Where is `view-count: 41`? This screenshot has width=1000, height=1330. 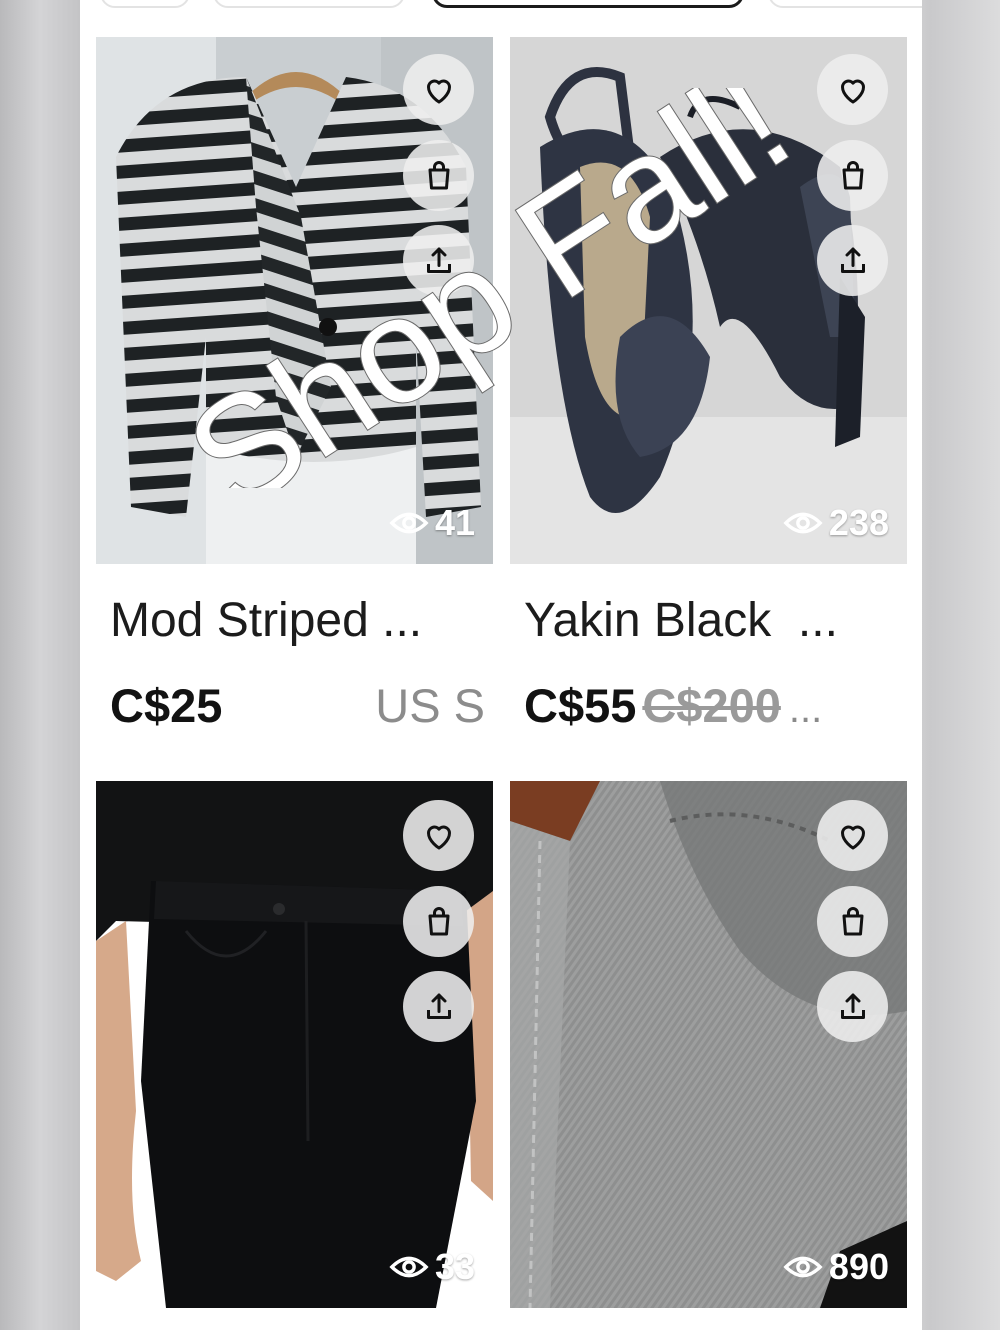
view-count: 41 is located at coordinates (432, 523).